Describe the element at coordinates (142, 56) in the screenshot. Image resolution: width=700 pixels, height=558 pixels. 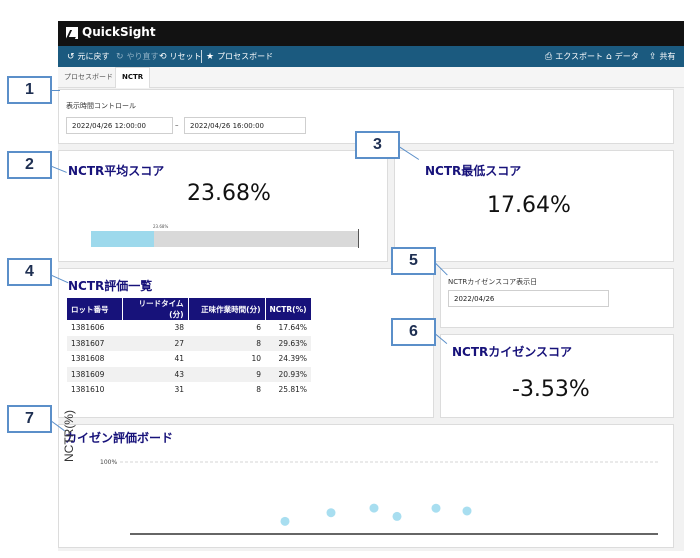
I see `redo-label: やり直す` at that location.